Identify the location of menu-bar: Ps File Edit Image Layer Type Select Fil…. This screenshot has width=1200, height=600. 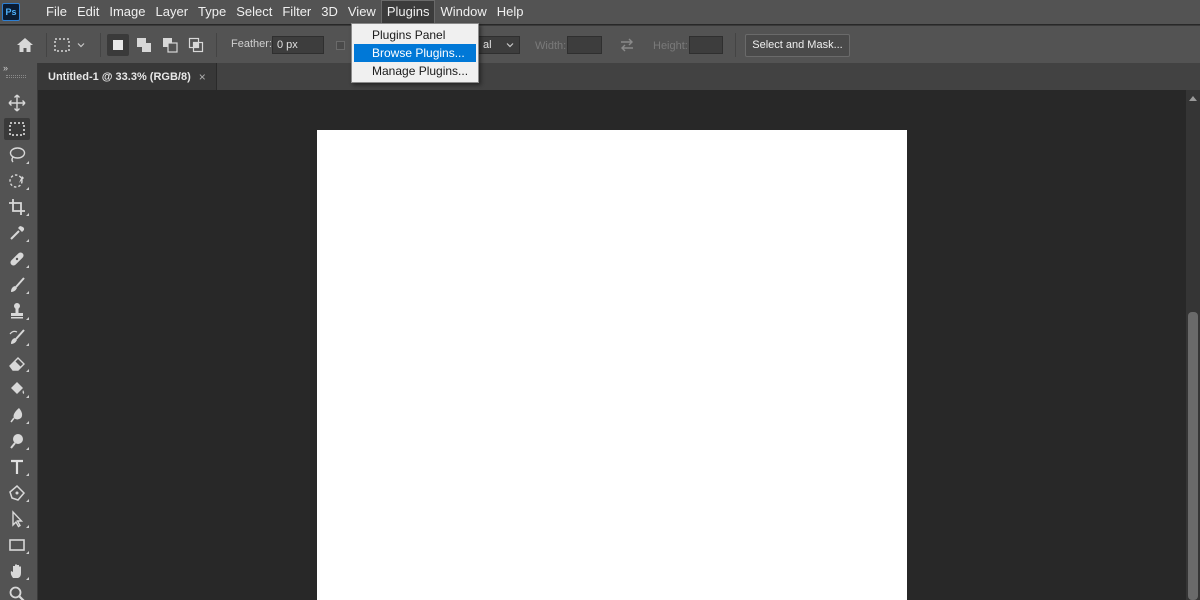
(600, 12).